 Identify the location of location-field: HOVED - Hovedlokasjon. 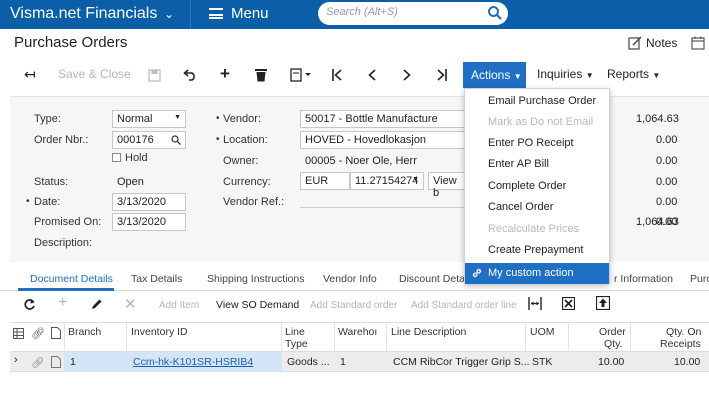
(383, 140).